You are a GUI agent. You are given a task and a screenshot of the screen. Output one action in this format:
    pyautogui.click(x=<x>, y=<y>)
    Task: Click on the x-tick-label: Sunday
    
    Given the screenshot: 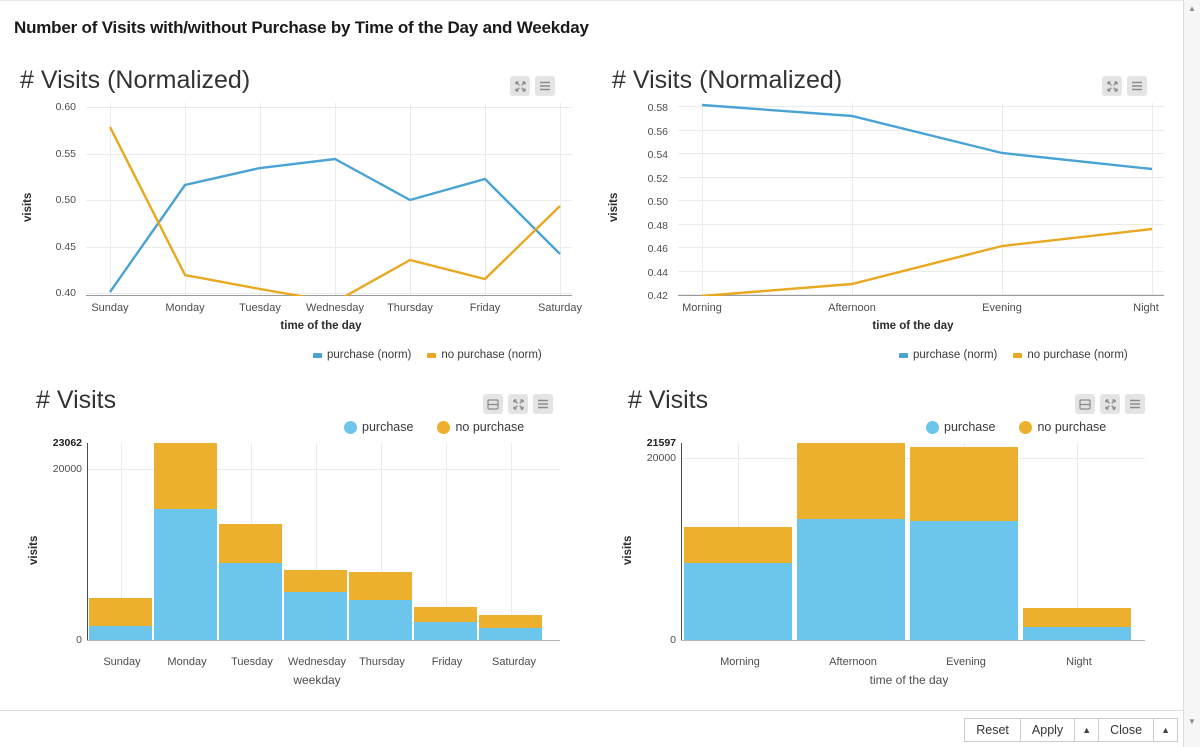 What is the action you would take?
    pyautogui.click(x=122, y=662)
    